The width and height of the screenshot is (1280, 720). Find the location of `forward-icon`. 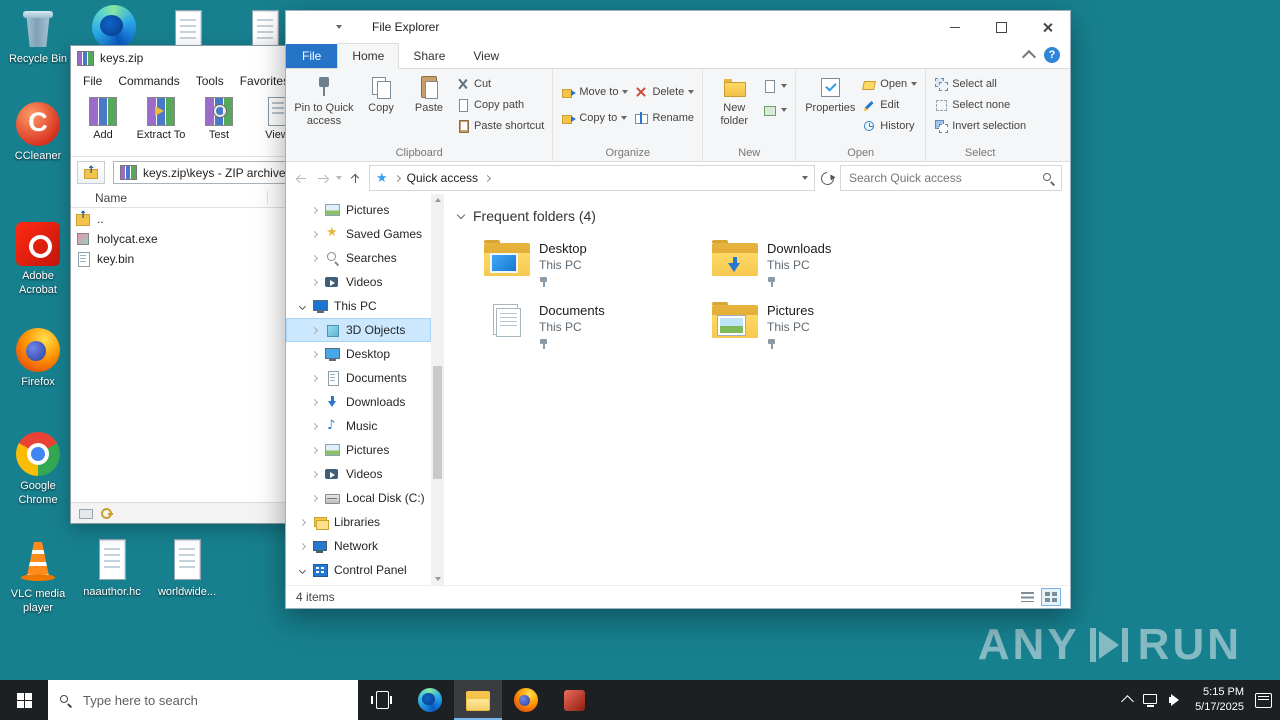

forward-icon is located at coordinates (322, 178).